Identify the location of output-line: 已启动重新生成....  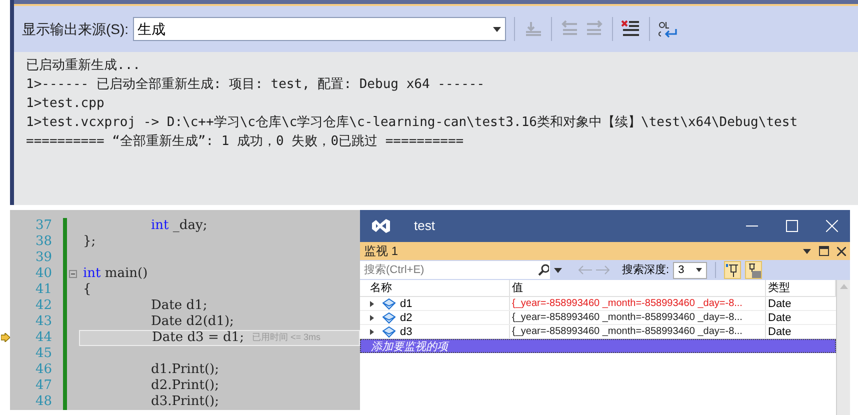
(84, 66).